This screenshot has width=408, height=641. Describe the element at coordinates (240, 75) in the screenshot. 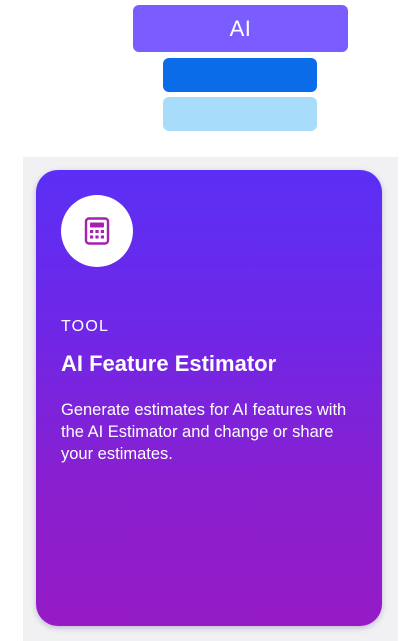

I see `stack-bar-primary` at that location.